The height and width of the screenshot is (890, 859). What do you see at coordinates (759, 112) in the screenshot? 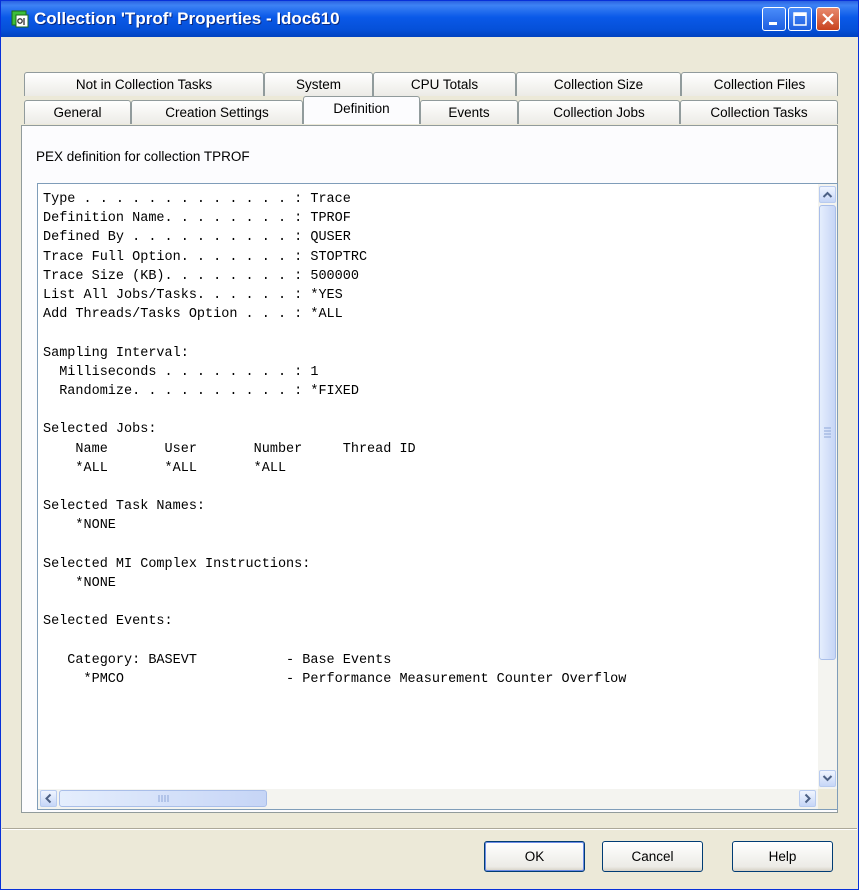
I see `tab-collection-tasks: Collection Tasks` at bounding box center [759, 112].